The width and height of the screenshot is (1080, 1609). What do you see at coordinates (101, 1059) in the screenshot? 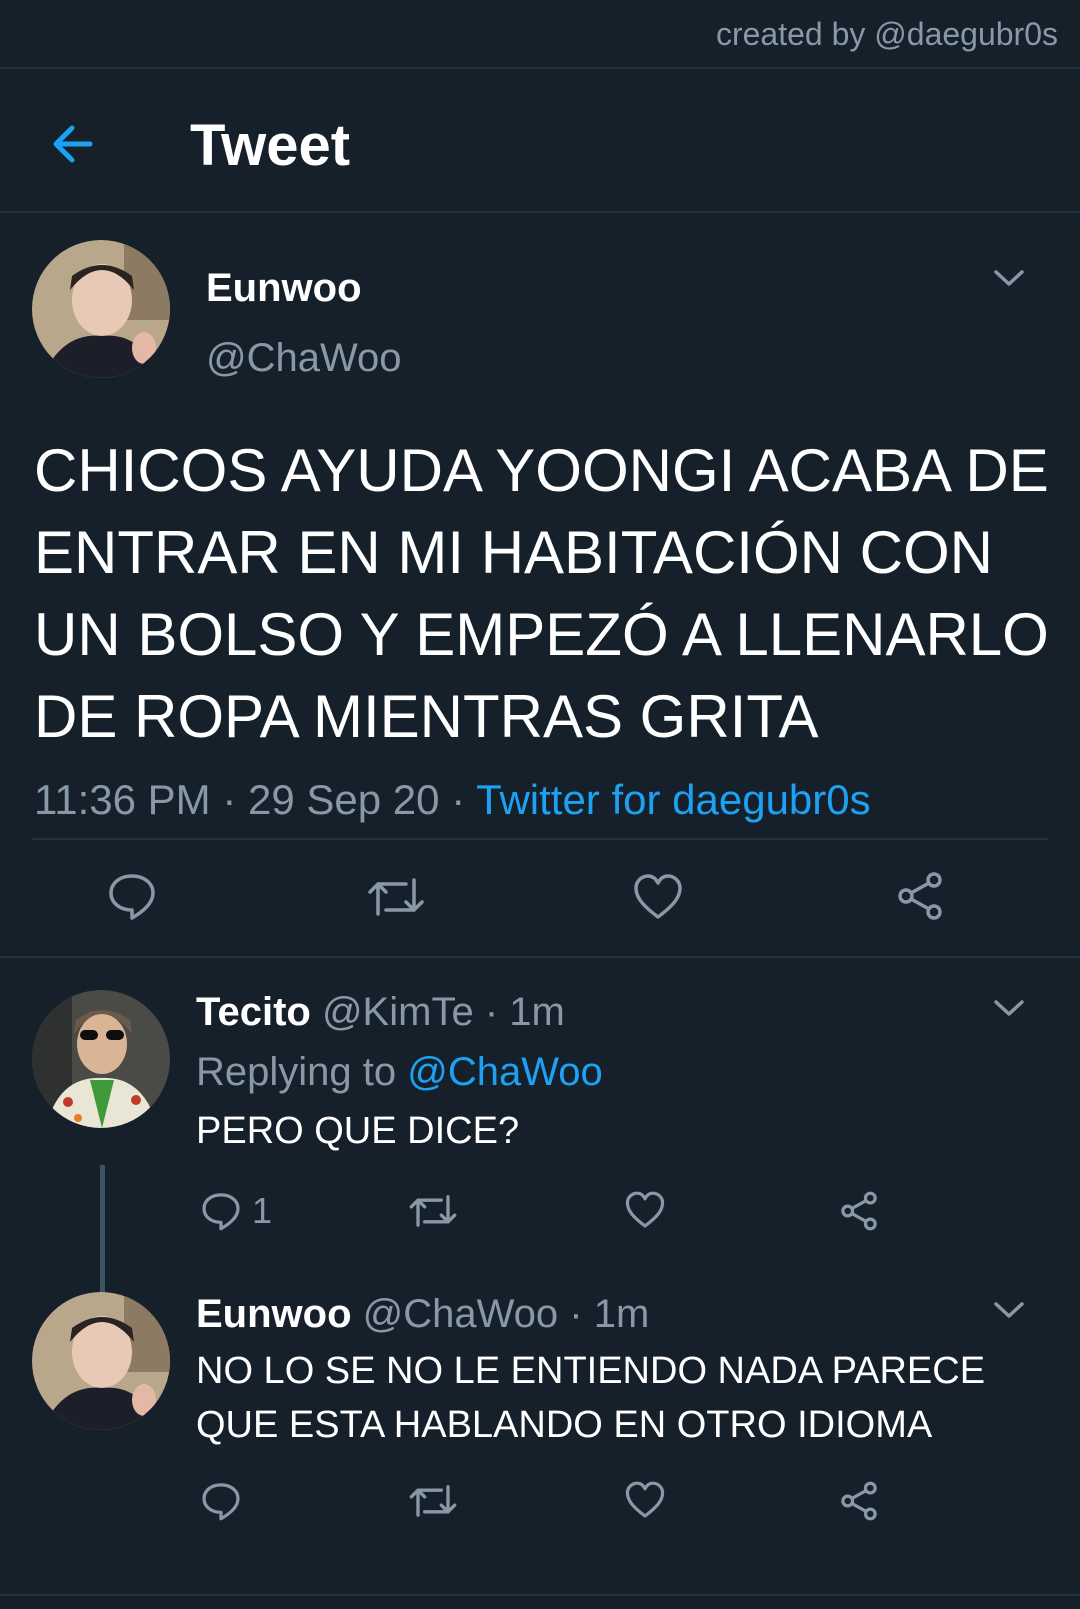
I see `avatar-tecito` at bounding box center [101, 1059].